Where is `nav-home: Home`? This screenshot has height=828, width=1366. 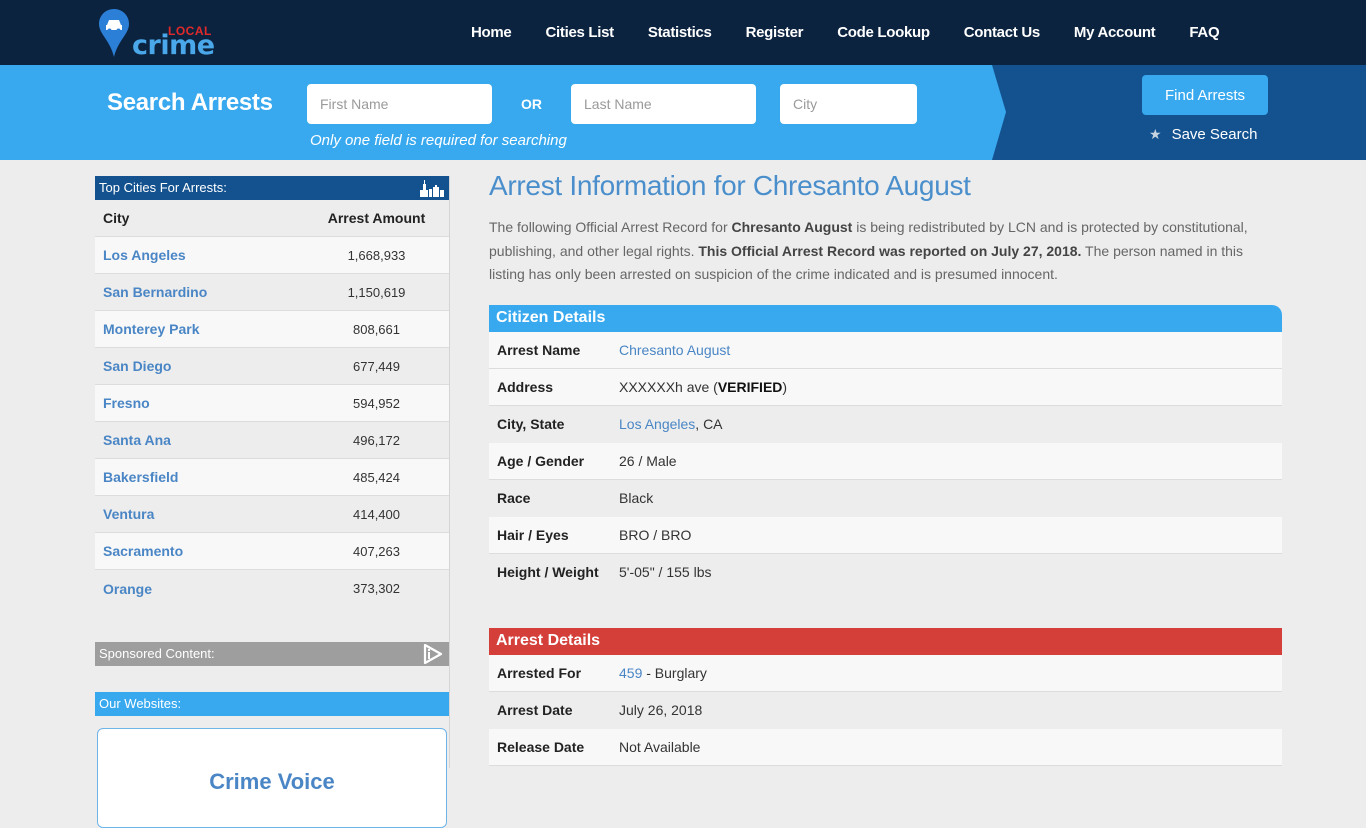 nav-home: Home is located at coordinates (491, 32).